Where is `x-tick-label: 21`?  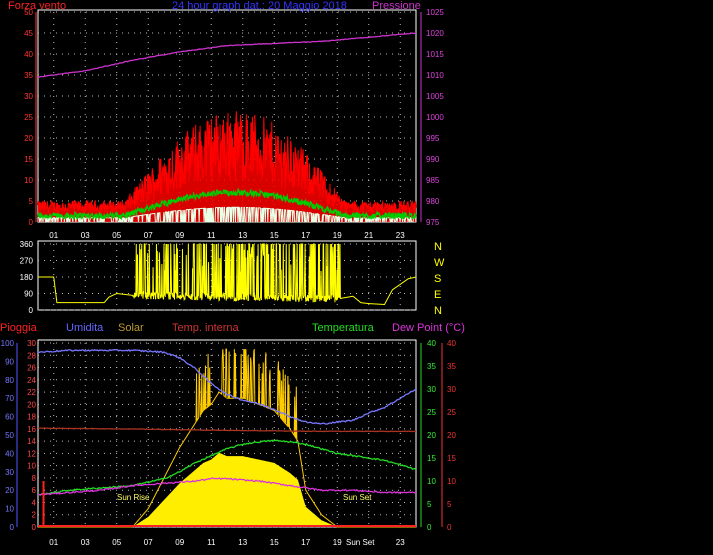
x-tick-label: 21 is located at coordinates (368, 235).